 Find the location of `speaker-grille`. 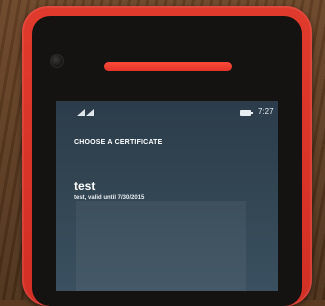

speaker-grille is located at coordinates (168, 66).